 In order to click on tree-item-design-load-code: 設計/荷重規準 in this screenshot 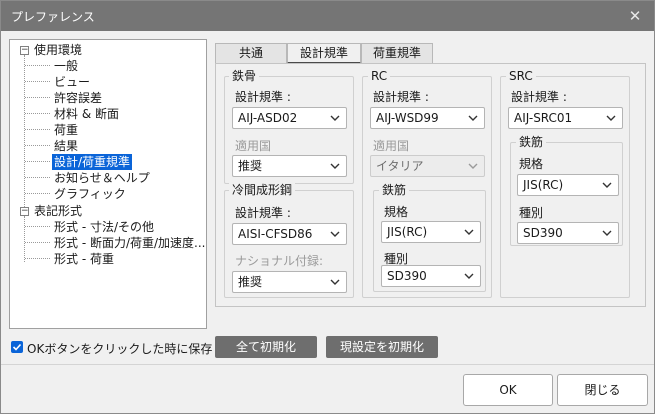, I will do `click(92, 162)`.